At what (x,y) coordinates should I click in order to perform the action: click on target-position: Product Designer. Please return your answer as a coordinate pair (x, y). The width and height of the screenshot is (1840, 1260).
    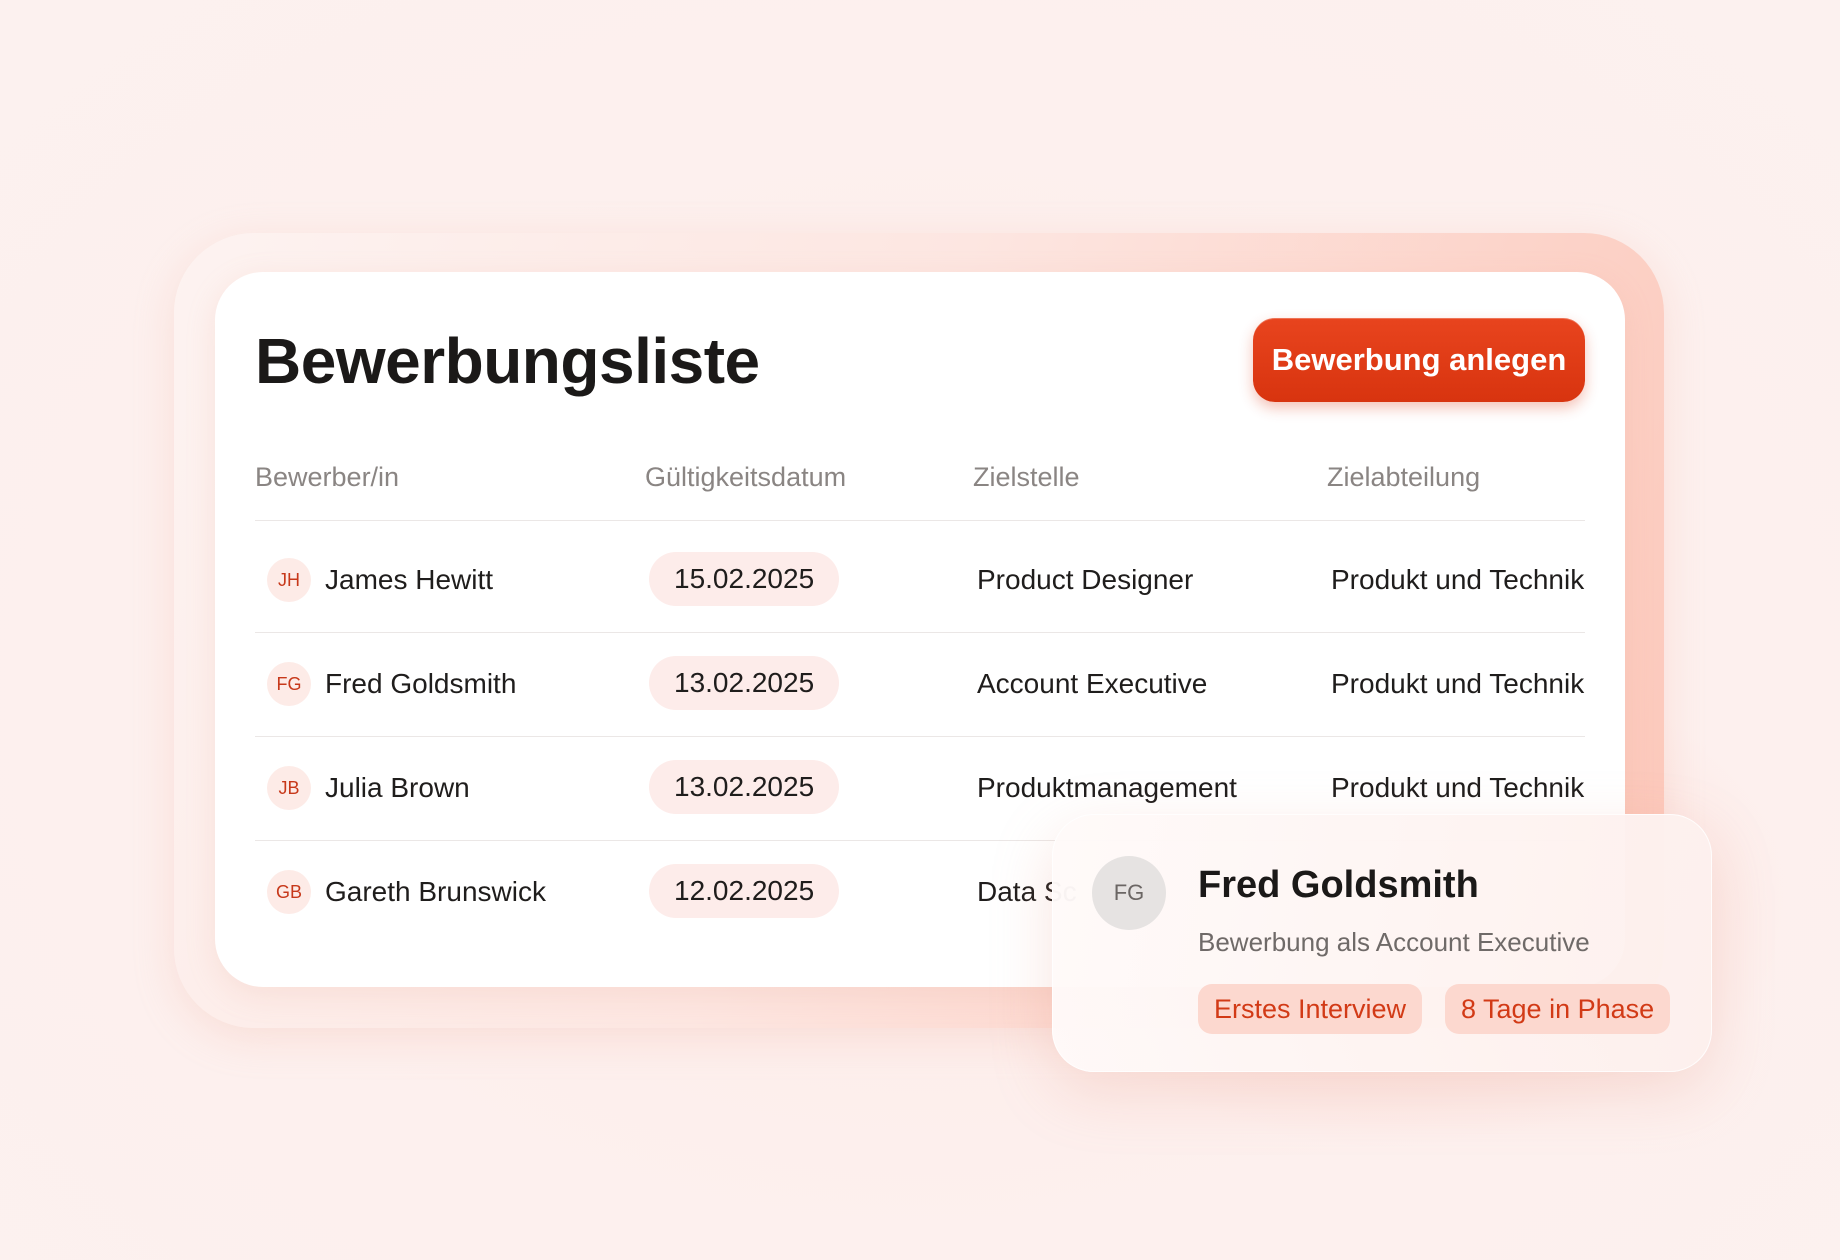
    Looking at the image, I should click on (1085, 579).